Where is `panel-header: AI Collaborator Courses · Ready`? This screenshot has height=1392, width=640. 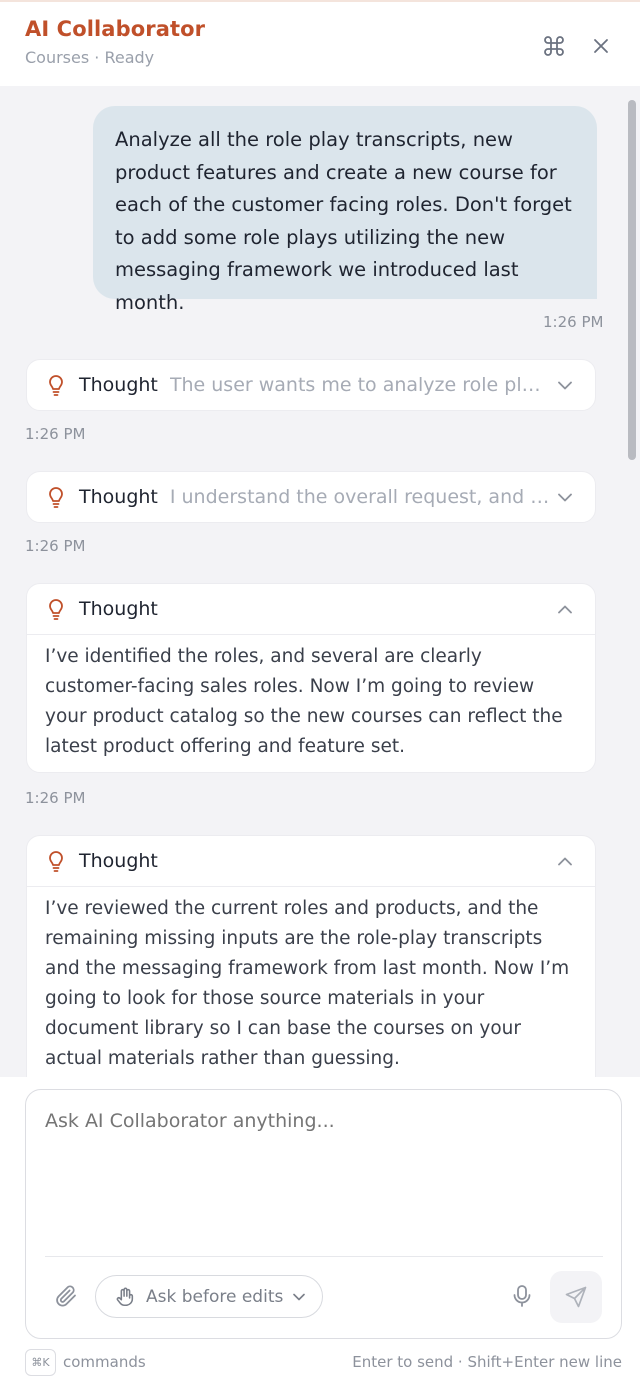 panel-header: AI Collaborator Courses · Ready is located at coordinates (320, 43).